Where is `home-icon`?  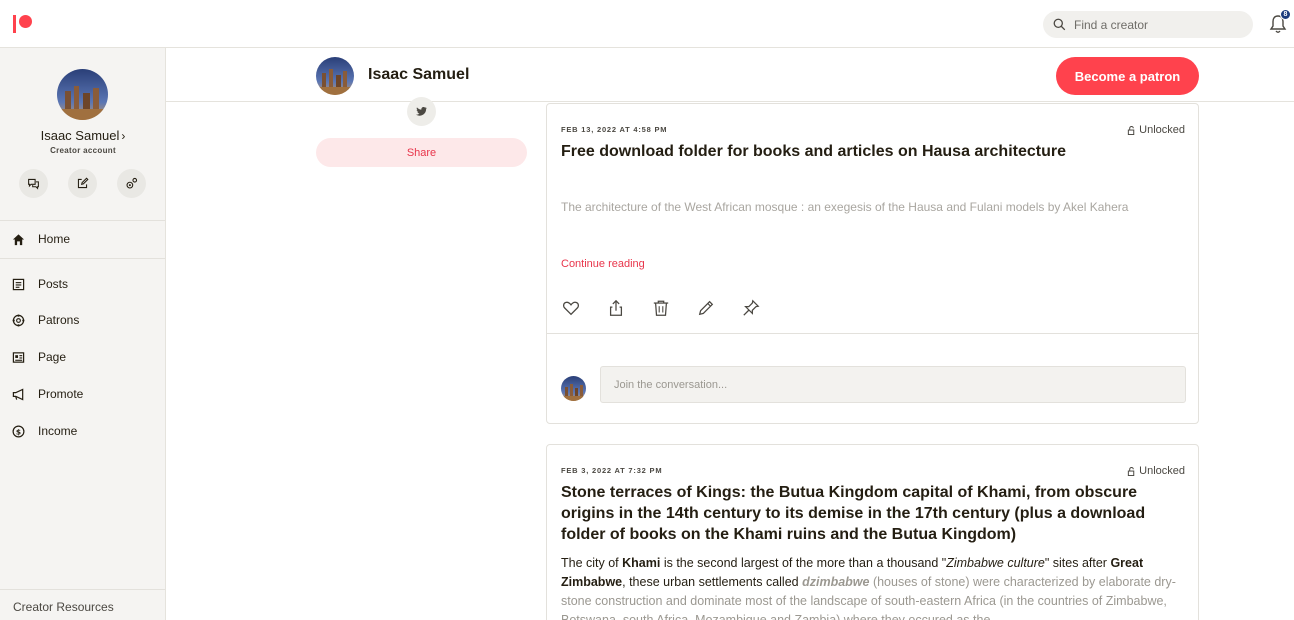
home-icon is located at coordinates (18, 239).